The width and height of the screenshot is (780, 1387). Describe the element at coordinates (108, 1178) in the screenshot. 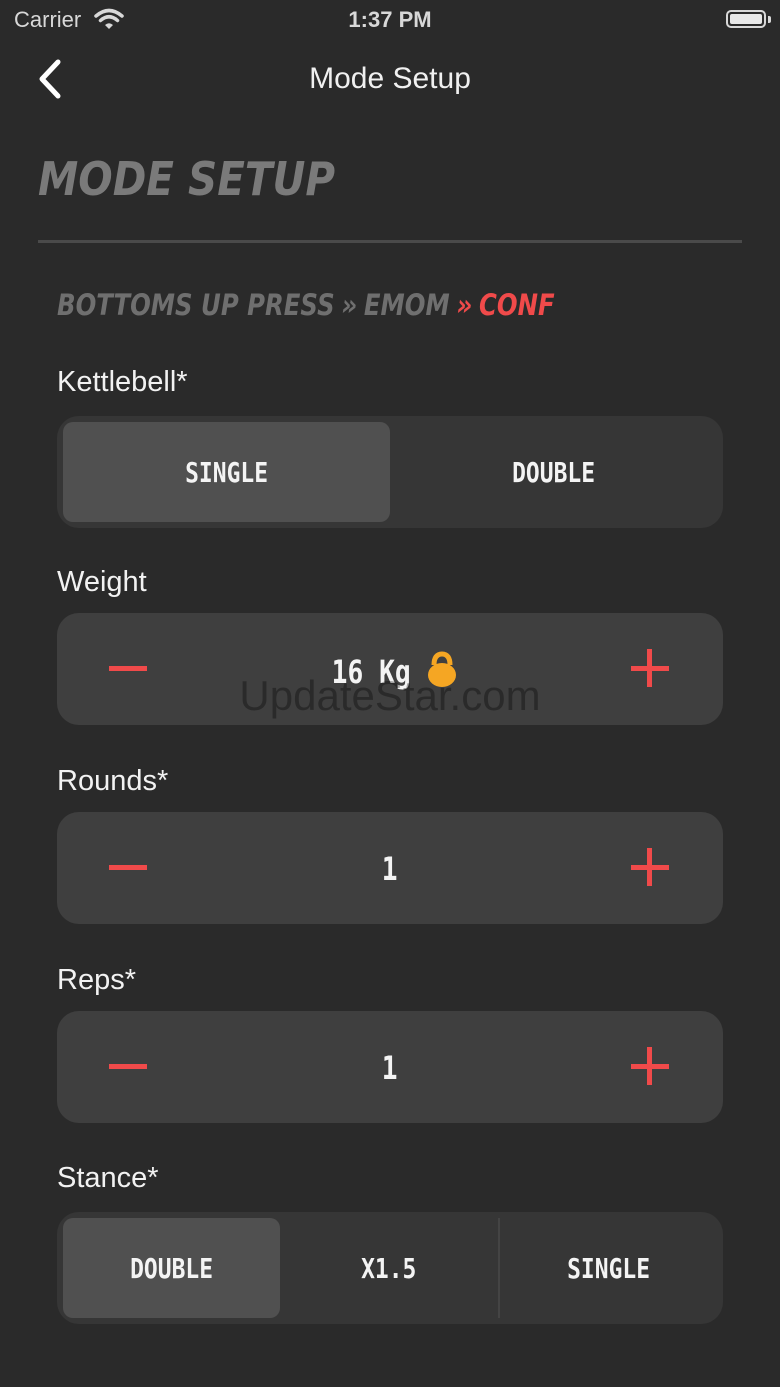

I see `stance-label: Stance*` at that location.